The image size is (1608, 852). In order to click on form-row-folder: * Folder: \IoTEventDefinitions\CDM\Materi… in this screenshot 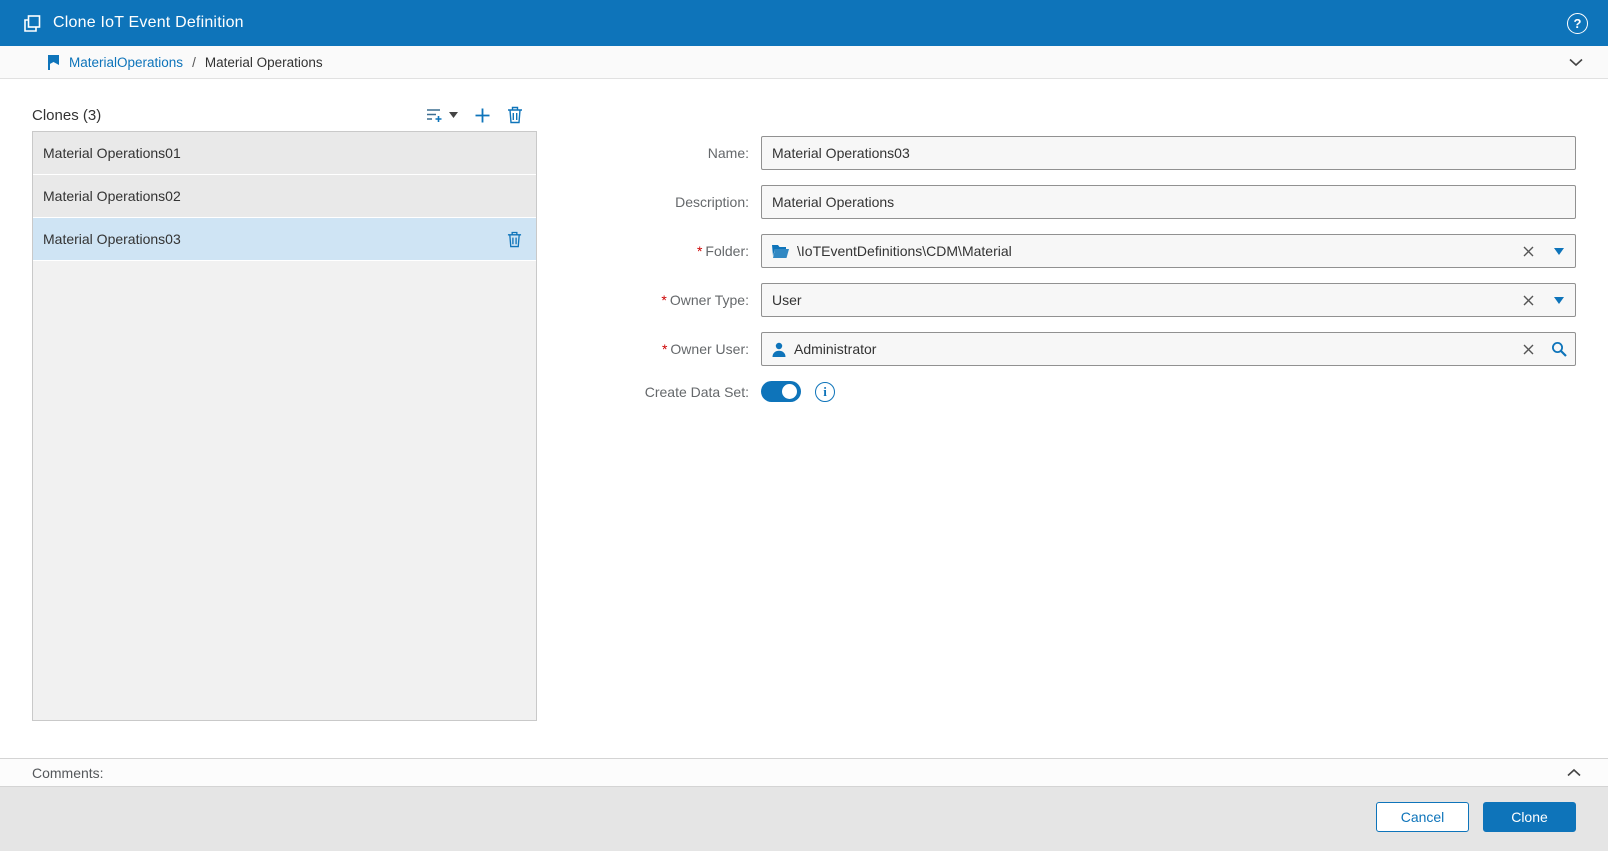, I will do `click(1084, 251)`.